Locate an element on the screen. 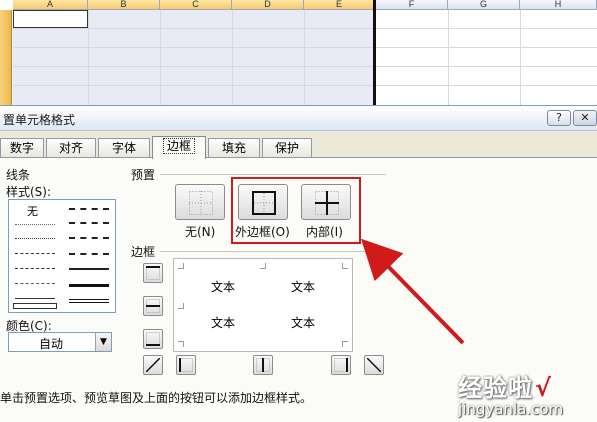  dialog-title: 置单元格格式 is located at coordinates (39, 120).